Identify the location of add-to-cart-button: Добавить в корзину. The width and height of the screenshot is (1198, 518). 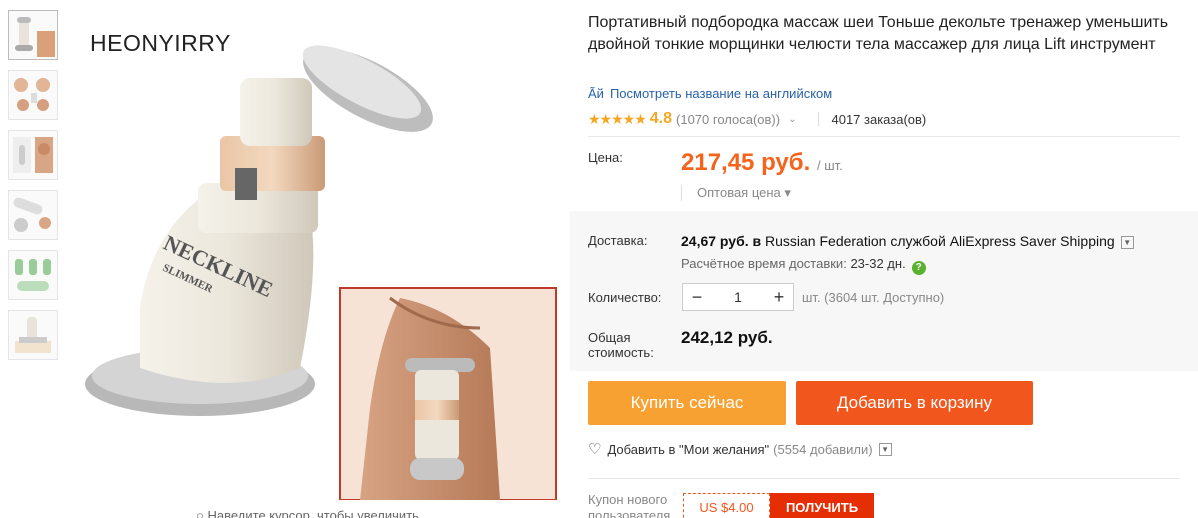
(914, 403).